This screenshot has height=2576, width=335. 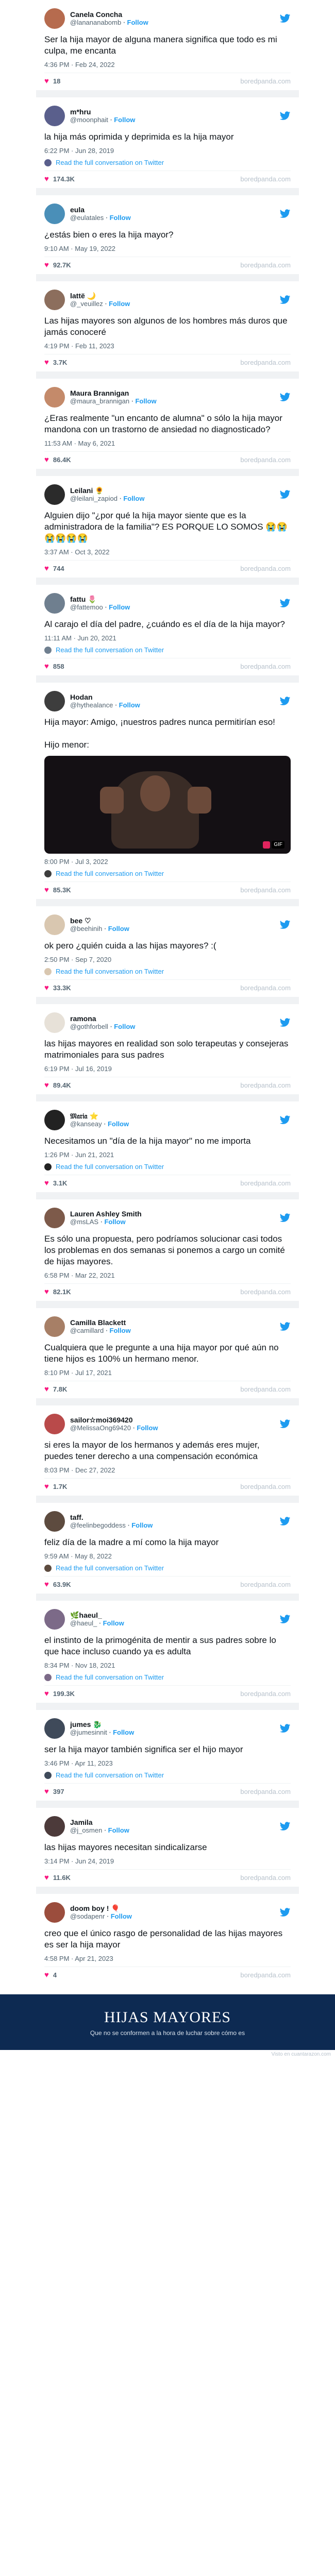 I want to click on tweet-timestamp: 2:50 PM · Sep 7, 2020, so click(x=167, y=960).